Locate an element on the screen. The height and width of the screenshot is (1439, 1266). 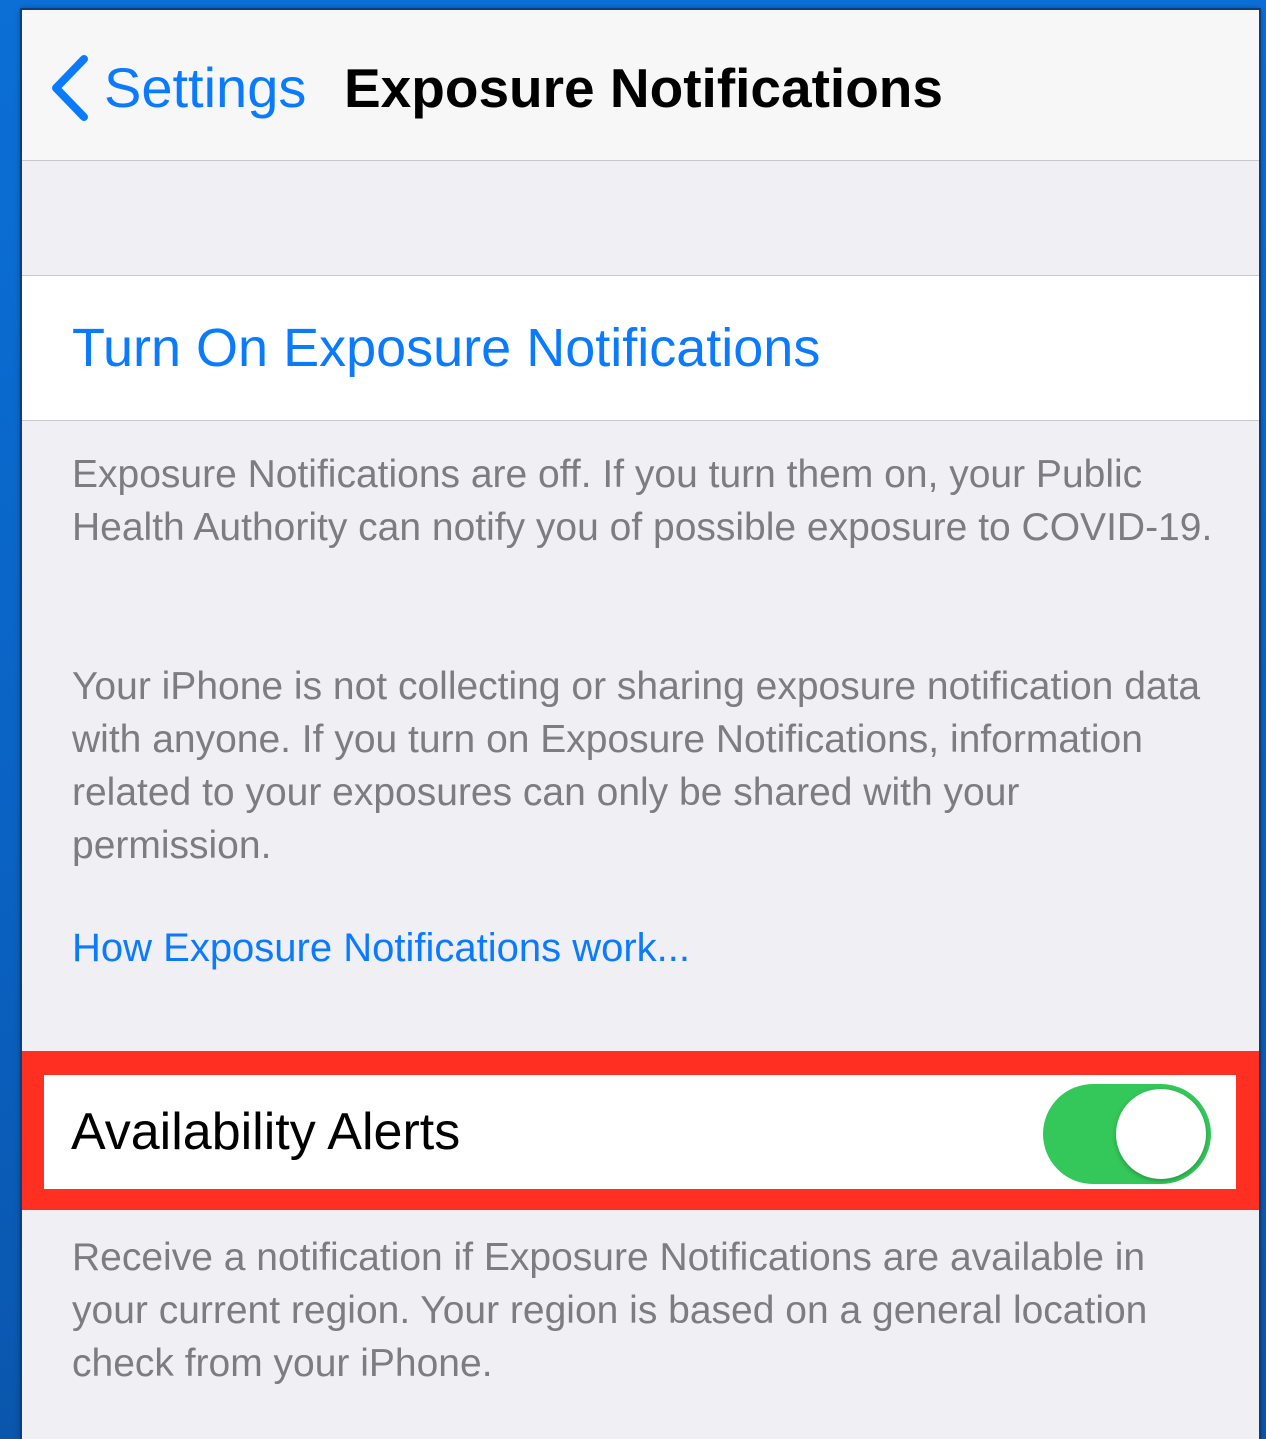
turn-on-exposure-notifications-button: Turn On Exposure Notifications is located at coordinates (640, 348).